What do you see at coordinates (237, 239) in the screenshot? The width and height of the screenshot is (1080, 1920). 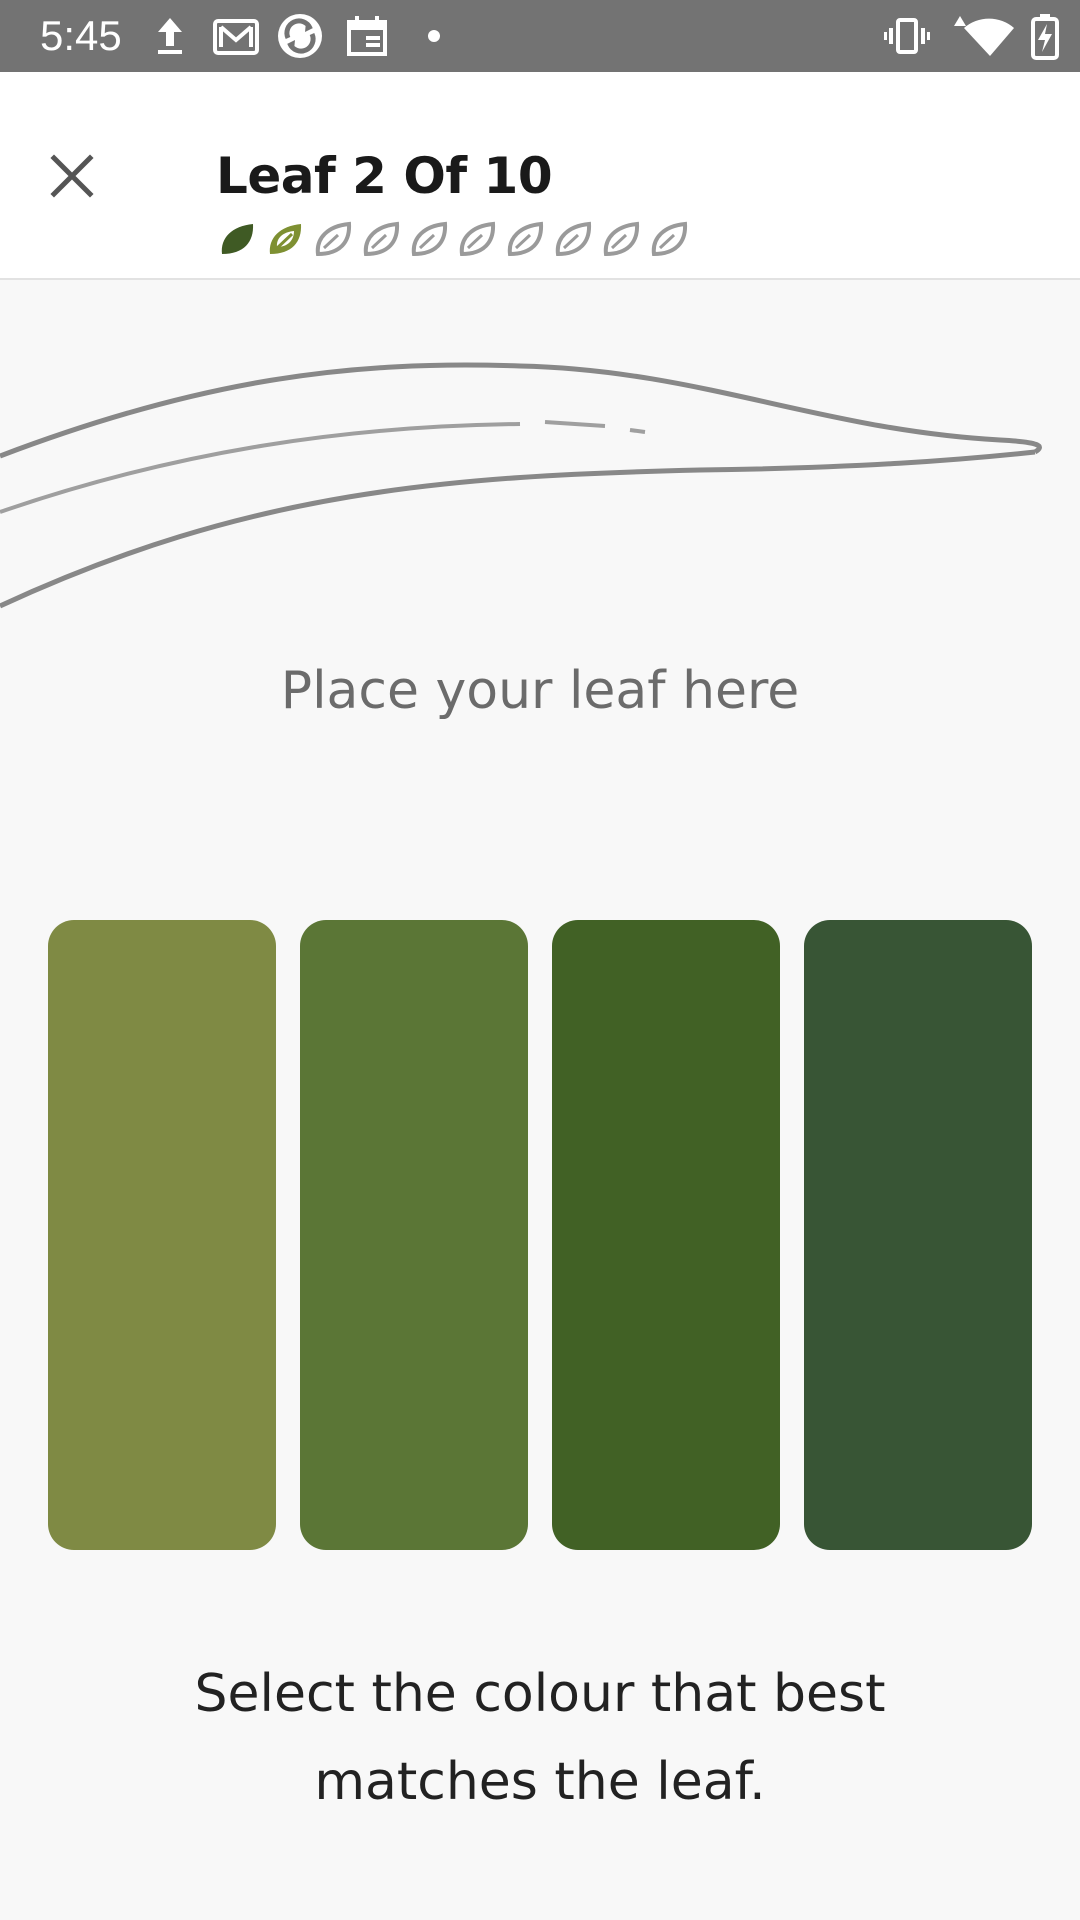 I see `progress-leaf-icon-completed` at bounding box center [237, 239].